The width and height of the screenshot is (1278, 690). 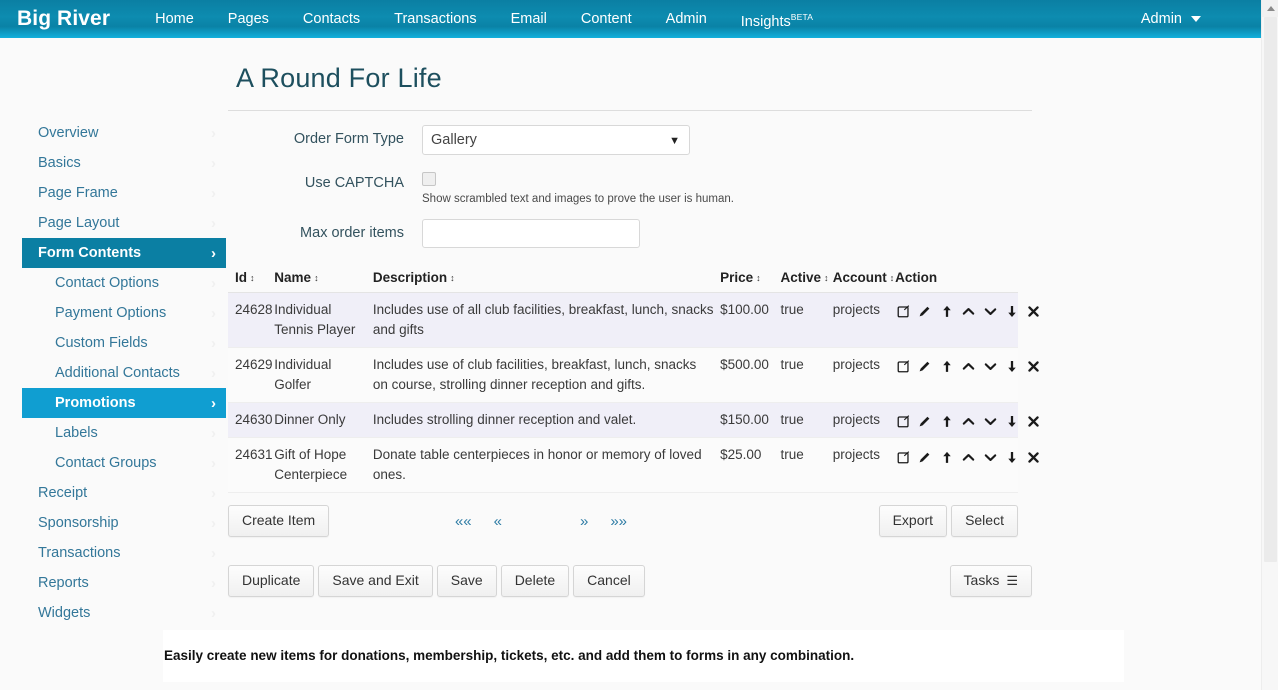 I want to click on delete-button: Delete, so click(x=535, y=581).